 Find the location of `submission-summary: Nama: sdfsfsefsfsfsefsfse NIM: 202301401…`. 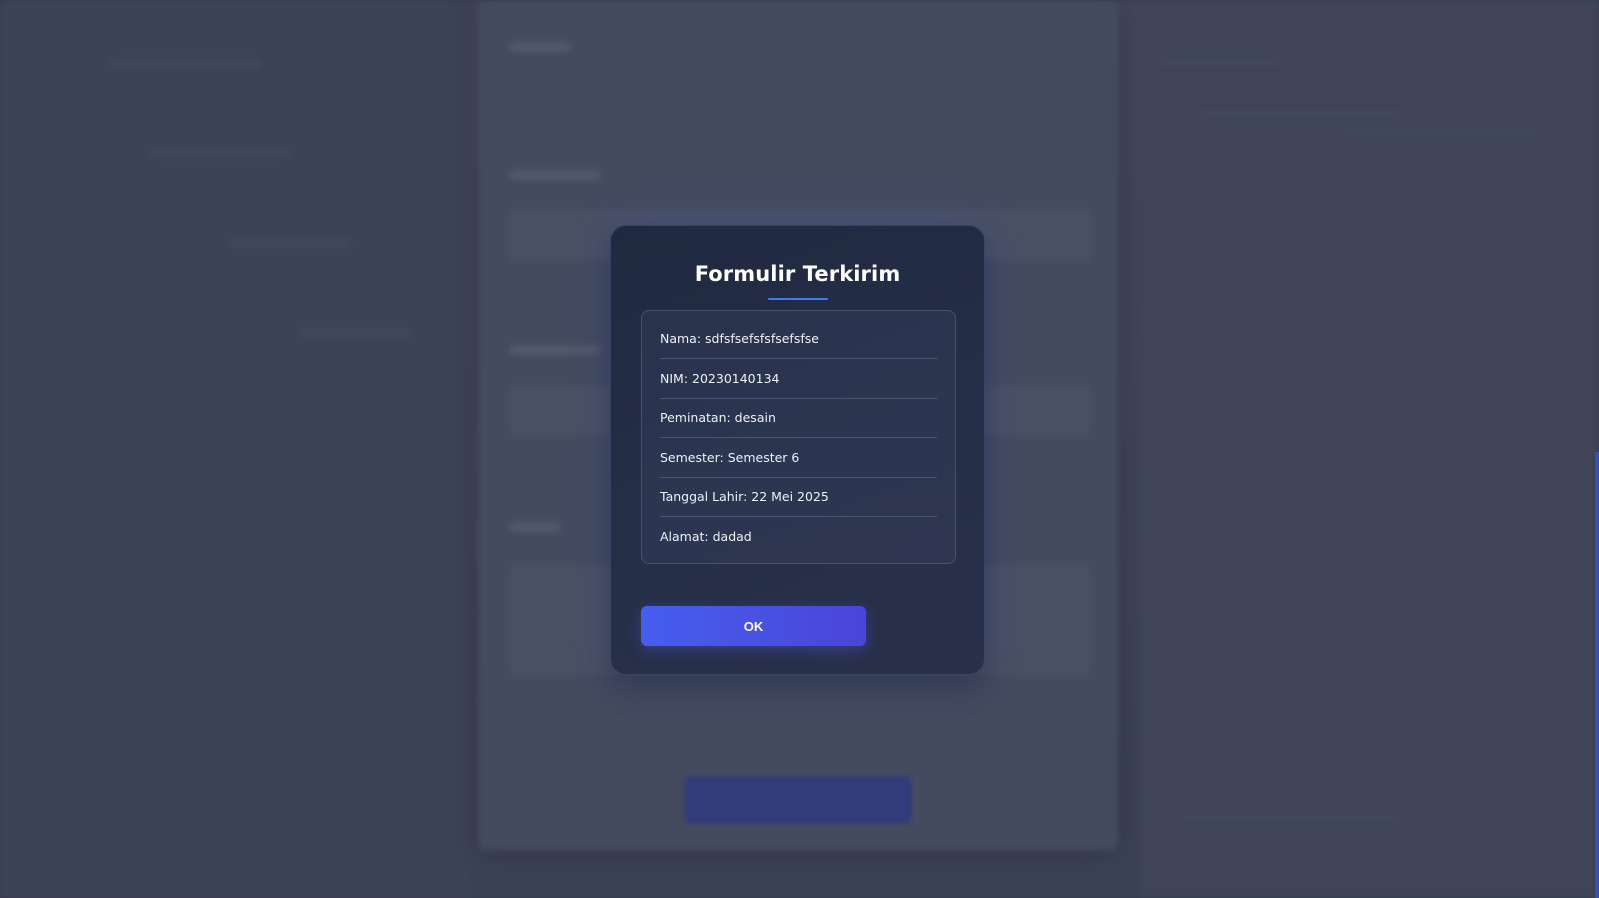

submission-summary: Nama: sdfsfsefsfsfsefsfse NIM: 202301401… is located at coordinates (798, 437).